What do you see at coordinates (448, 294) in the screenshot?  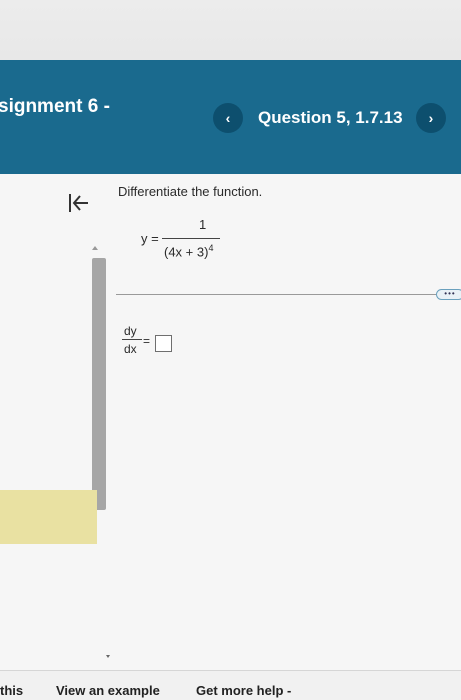 I see `more-options-button: •••` at bounding box center [448, 294].